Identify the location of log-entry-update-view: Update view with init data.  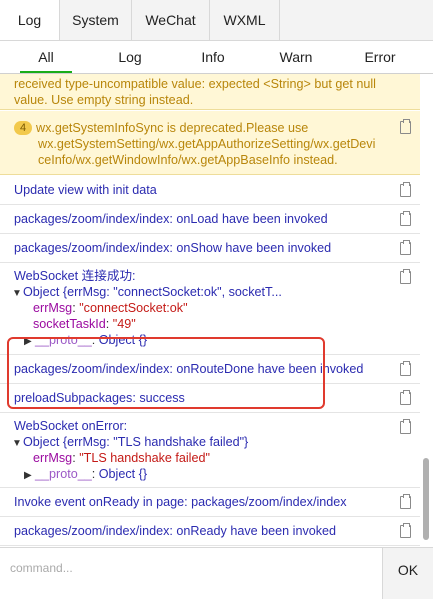
(210, 190).